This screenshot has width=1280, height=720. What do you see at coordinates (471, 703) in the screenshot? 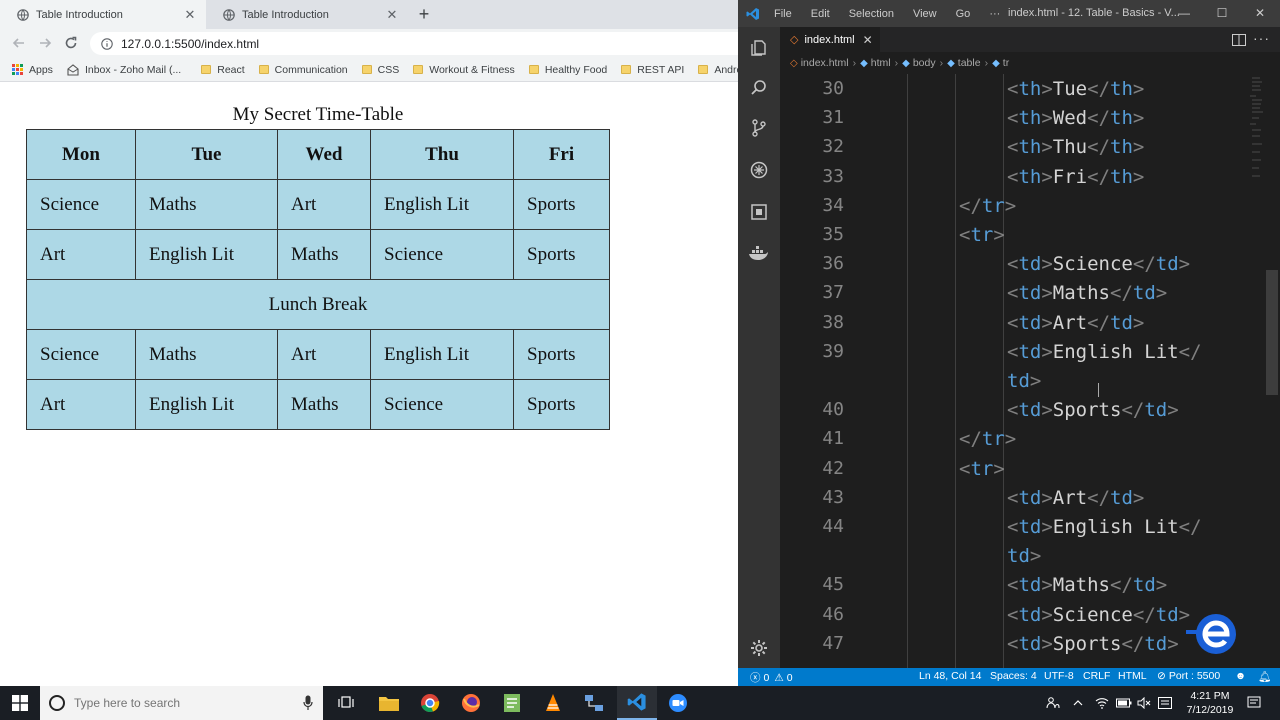
I see `firefox-icon` at bounding box center [471, 703].